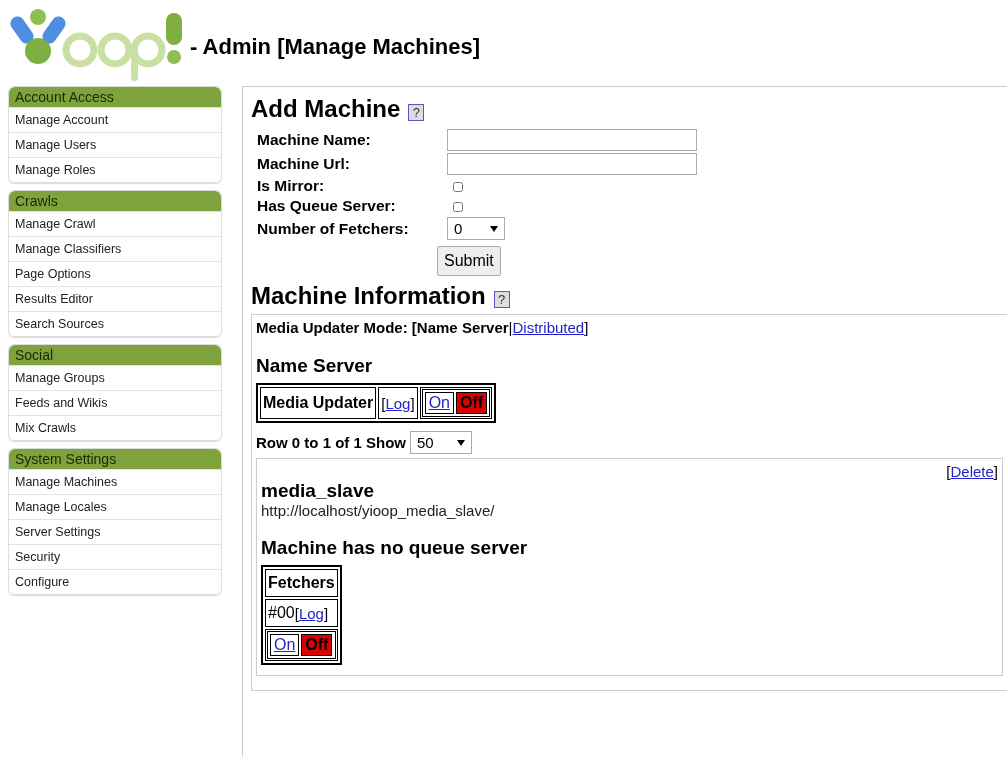 This screenshot has height=757, width=1007. Describe the element at coordinates (115, 201) in the screenshot. I see `group-title: Crawls` at that location.